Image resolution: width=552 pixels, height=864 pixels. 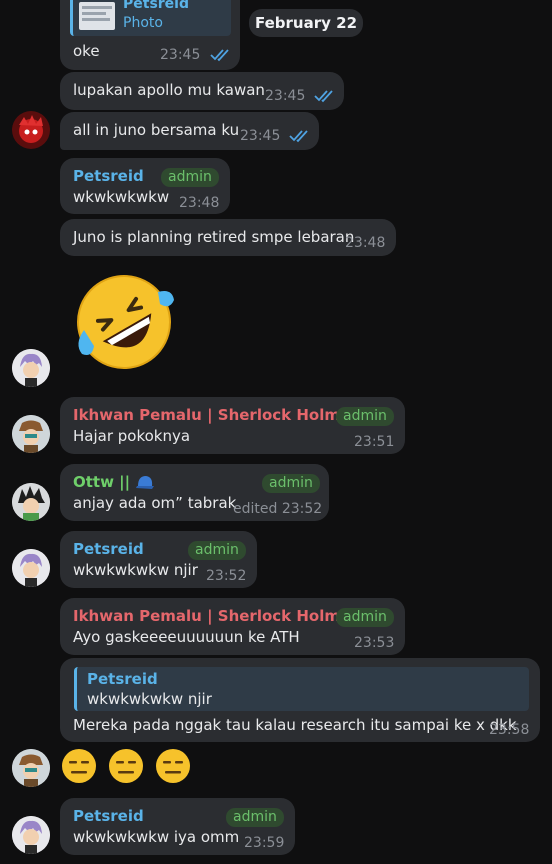 What do you see at coordinates (124, 320) in the screenshot?
I see `rolling-laughing-emoji-icon` at bounding box center [124, 320].